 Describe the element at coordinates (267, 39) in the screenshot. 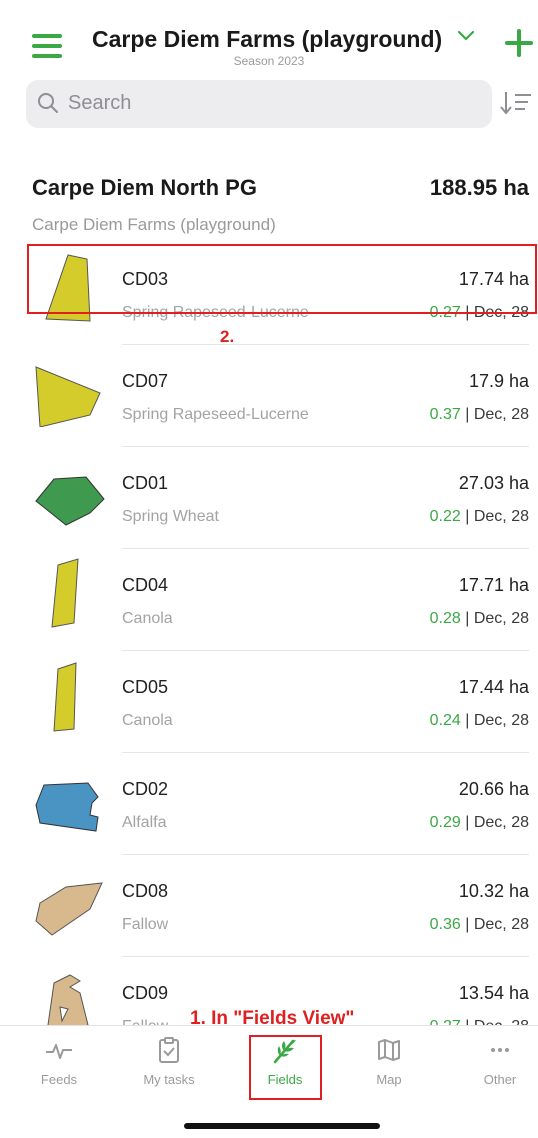

I see `farm-title: Carpe Diem Farms (playground)` at that location.